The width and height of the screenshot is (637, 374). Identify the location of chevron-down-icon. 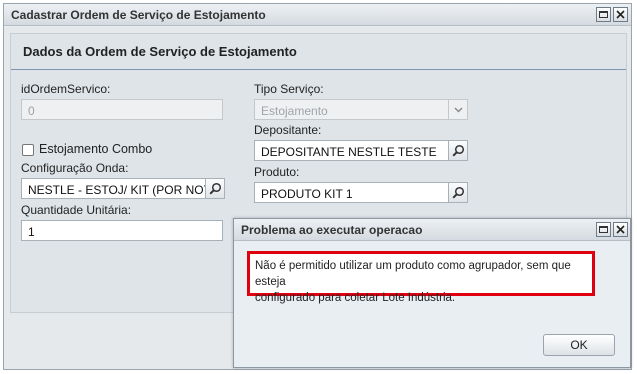
(458, 109).